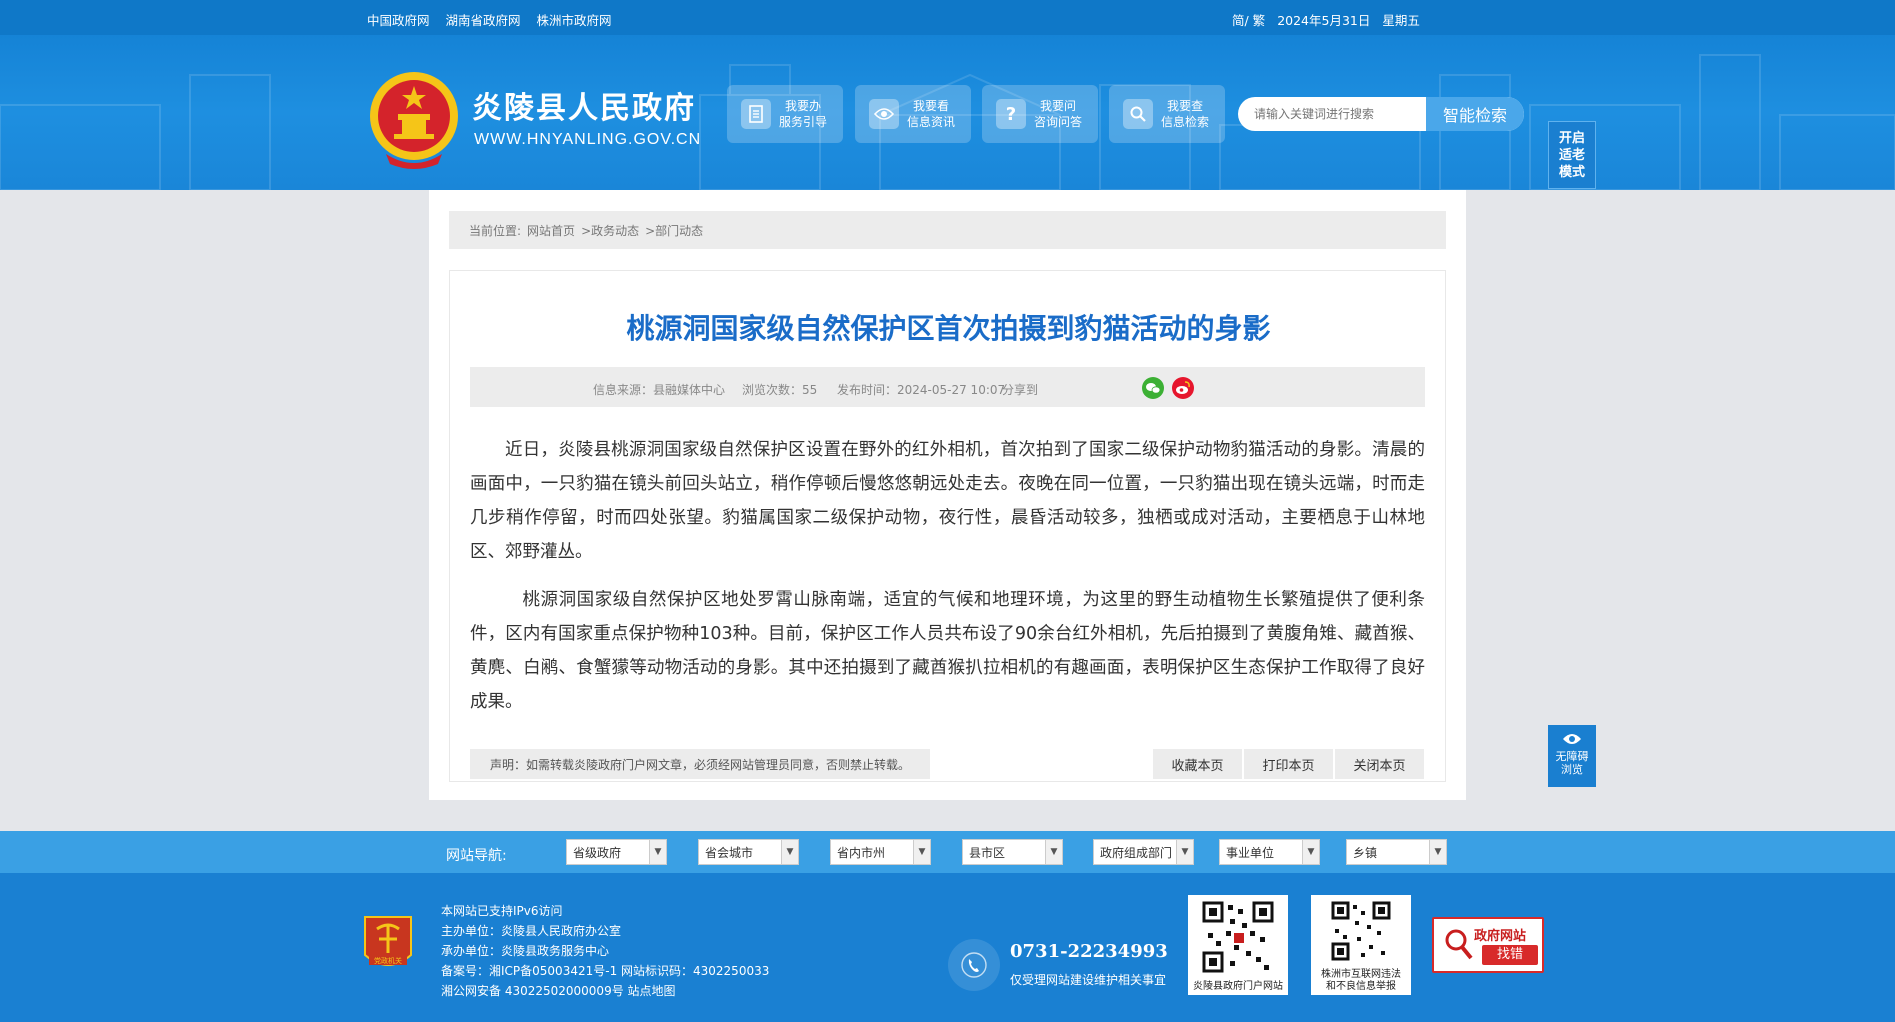  I want to click on language-switch: 简/ 繁, so click(1248, 19).